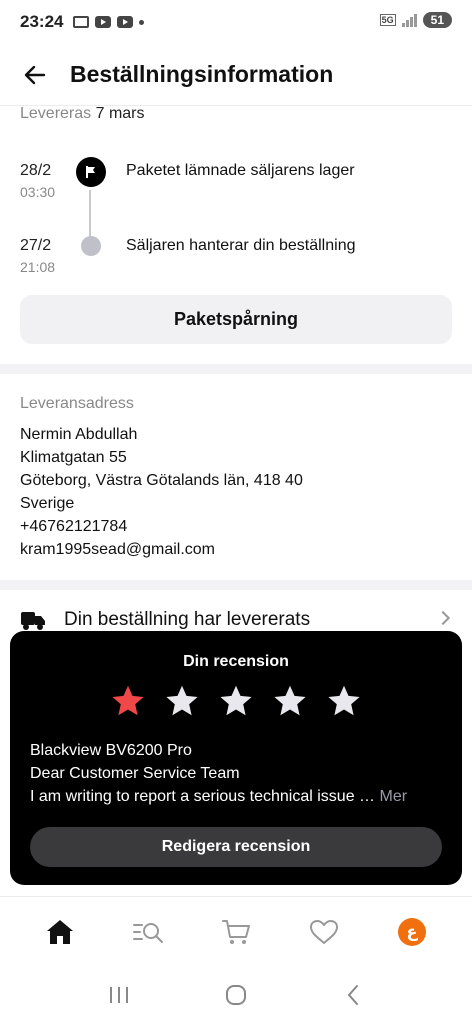 The width and height of the screenshot is (472, 1024). I want to click on arrow-left-icon, so click(35, 74).